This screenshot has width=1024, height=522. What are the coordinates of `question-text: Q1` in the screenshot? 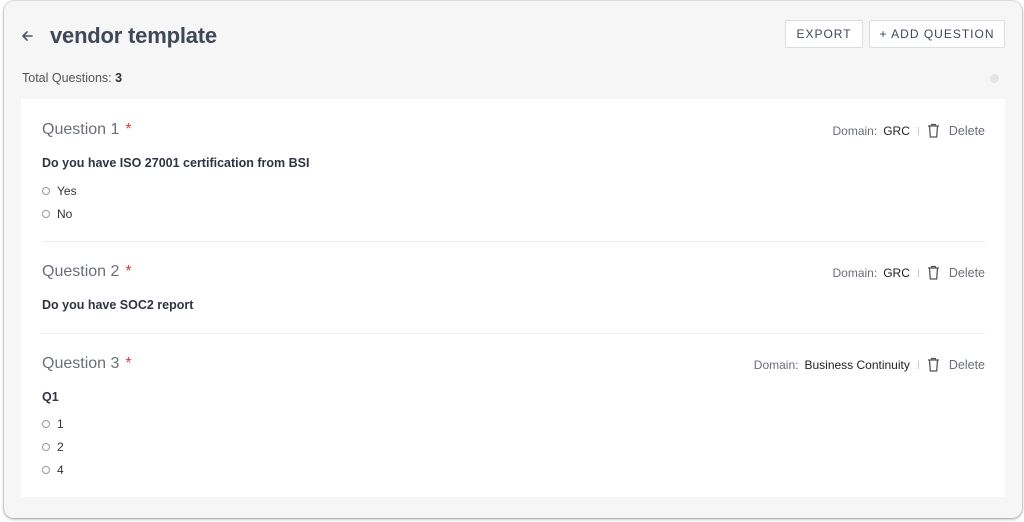 It's located at (50, 397).